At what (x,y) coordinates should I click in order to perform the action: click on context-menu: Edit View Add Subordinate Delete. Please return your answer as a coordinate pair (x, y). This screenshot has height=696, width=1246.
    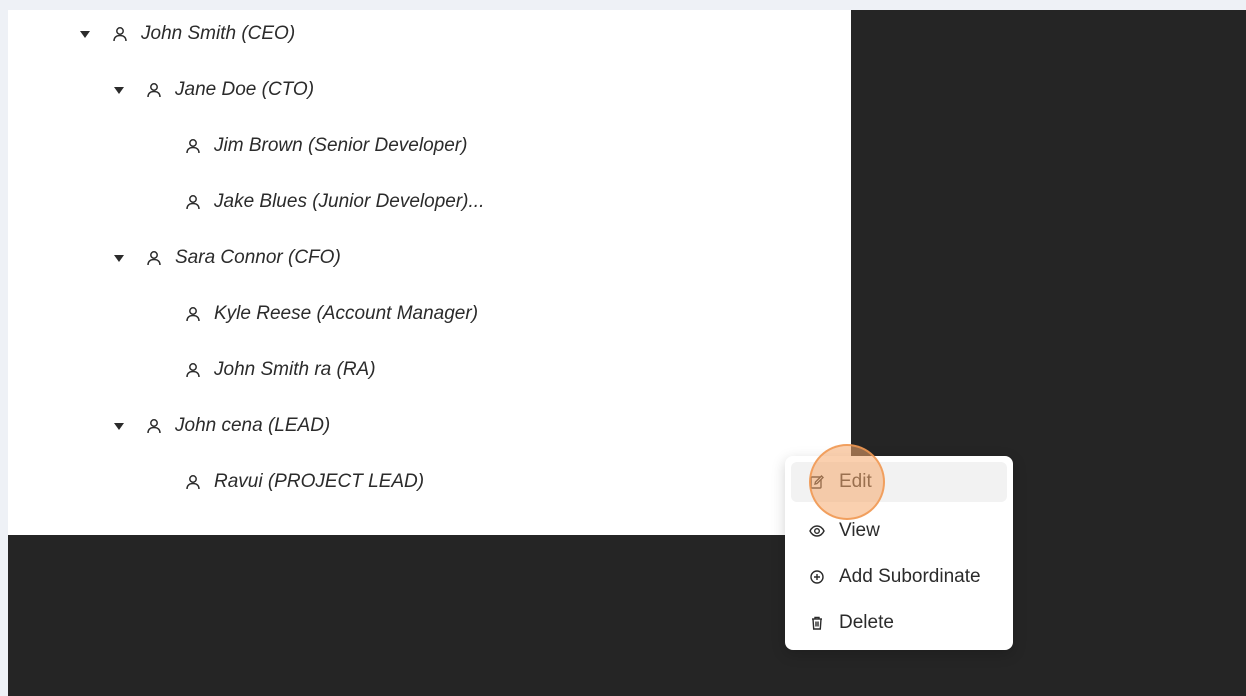
    Looking at the image, I should click on (899, 553).